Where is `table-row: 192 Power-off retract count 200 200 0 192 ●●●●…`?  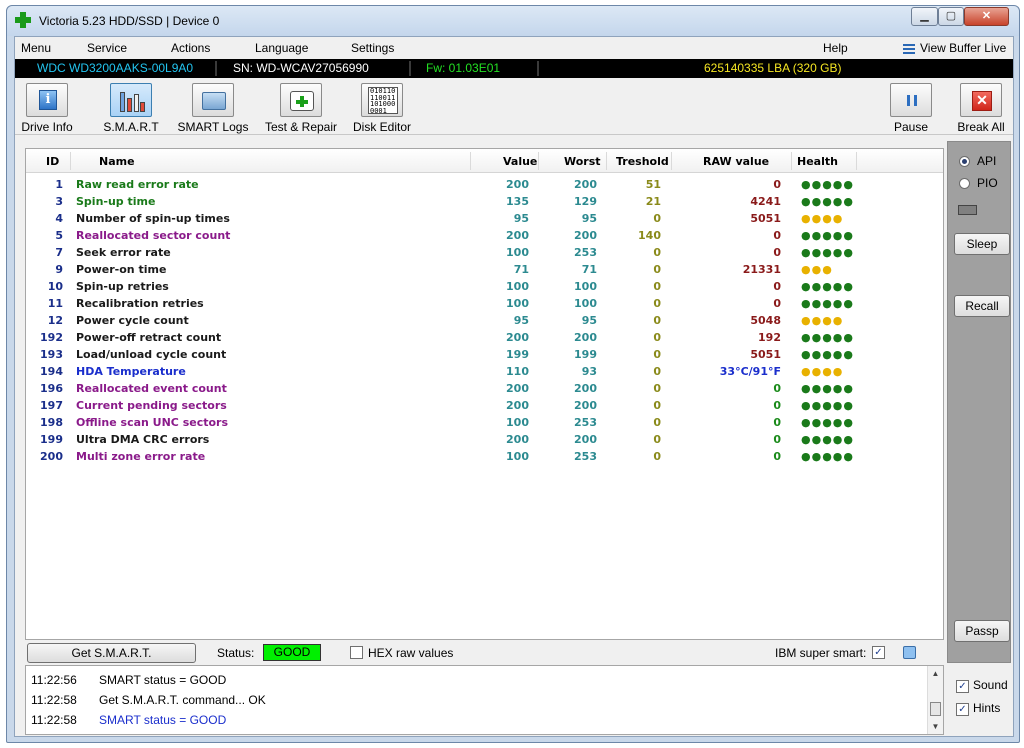 table-row: 192 Power-off retract count 200 200 0 192 ●●●●… is located at coordinates (484, 337).